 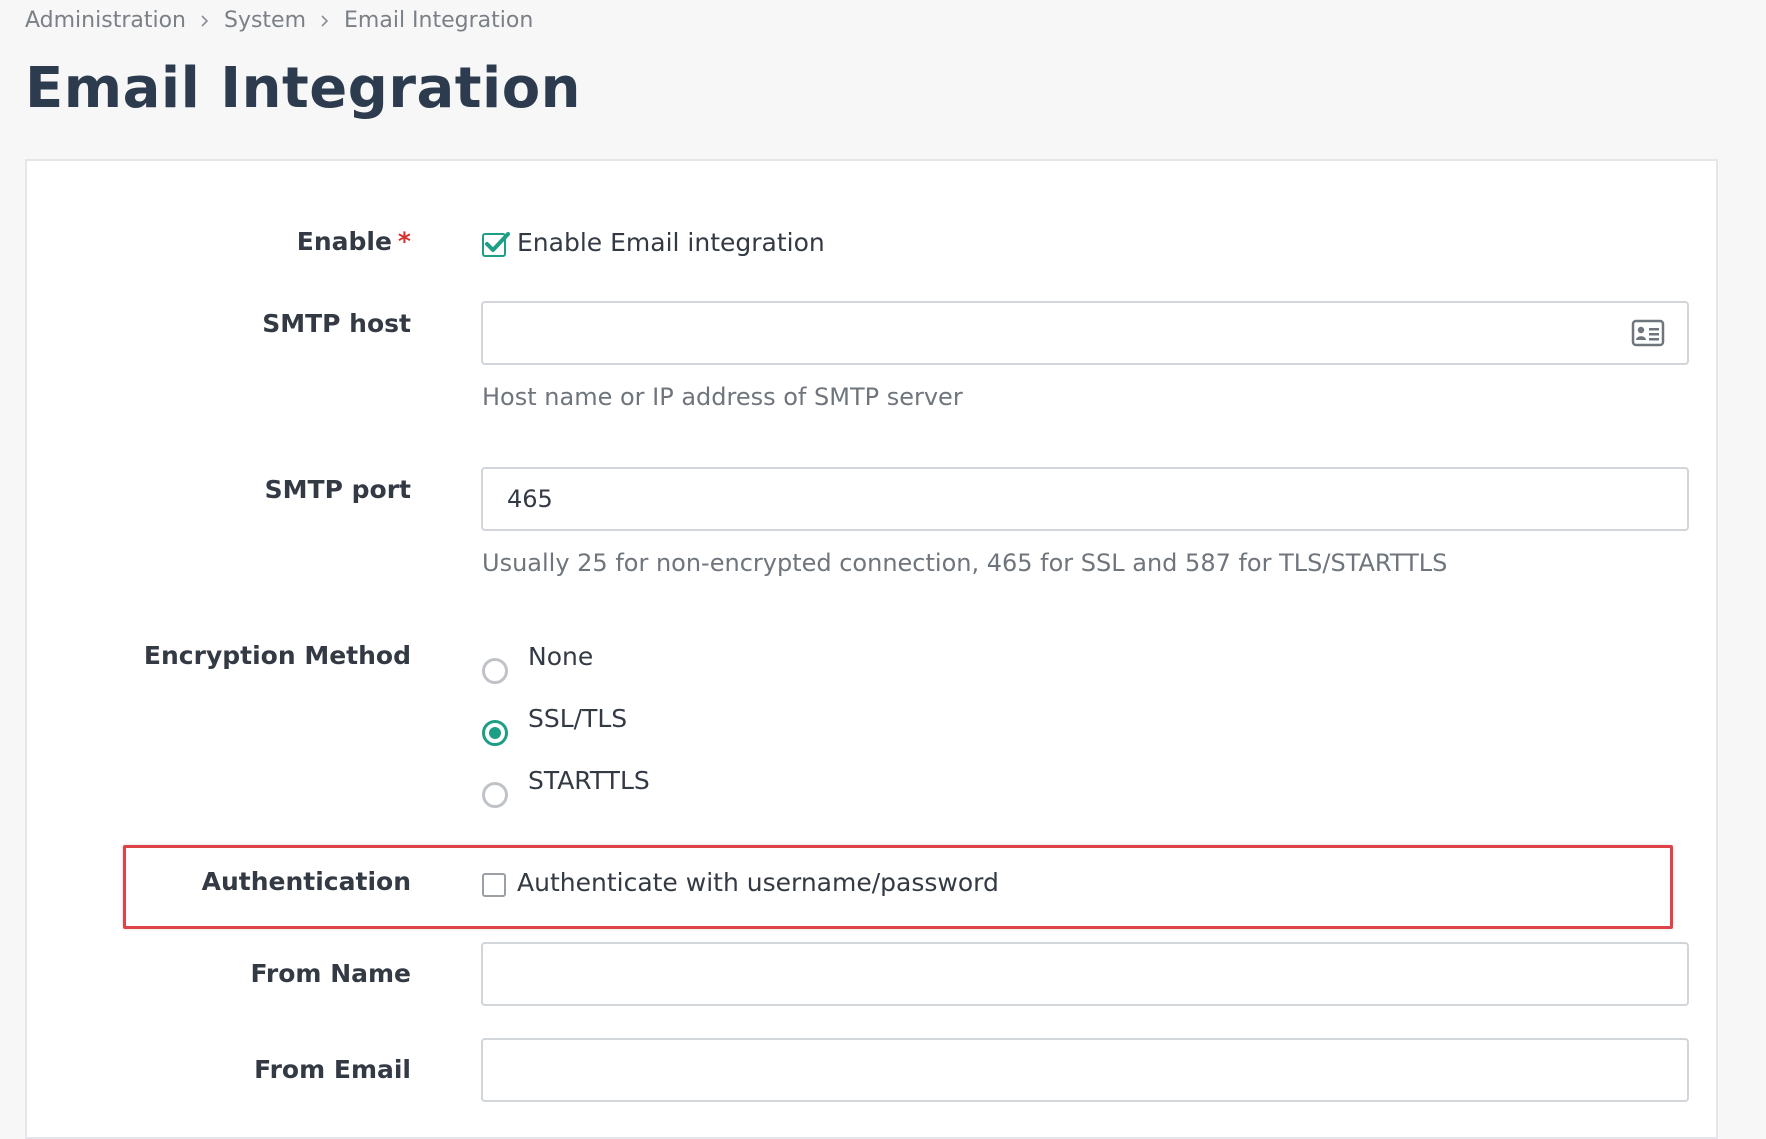 I want to click on authentication-checkbox-label: Authenticate with username/password, so click(x=758, y=882).